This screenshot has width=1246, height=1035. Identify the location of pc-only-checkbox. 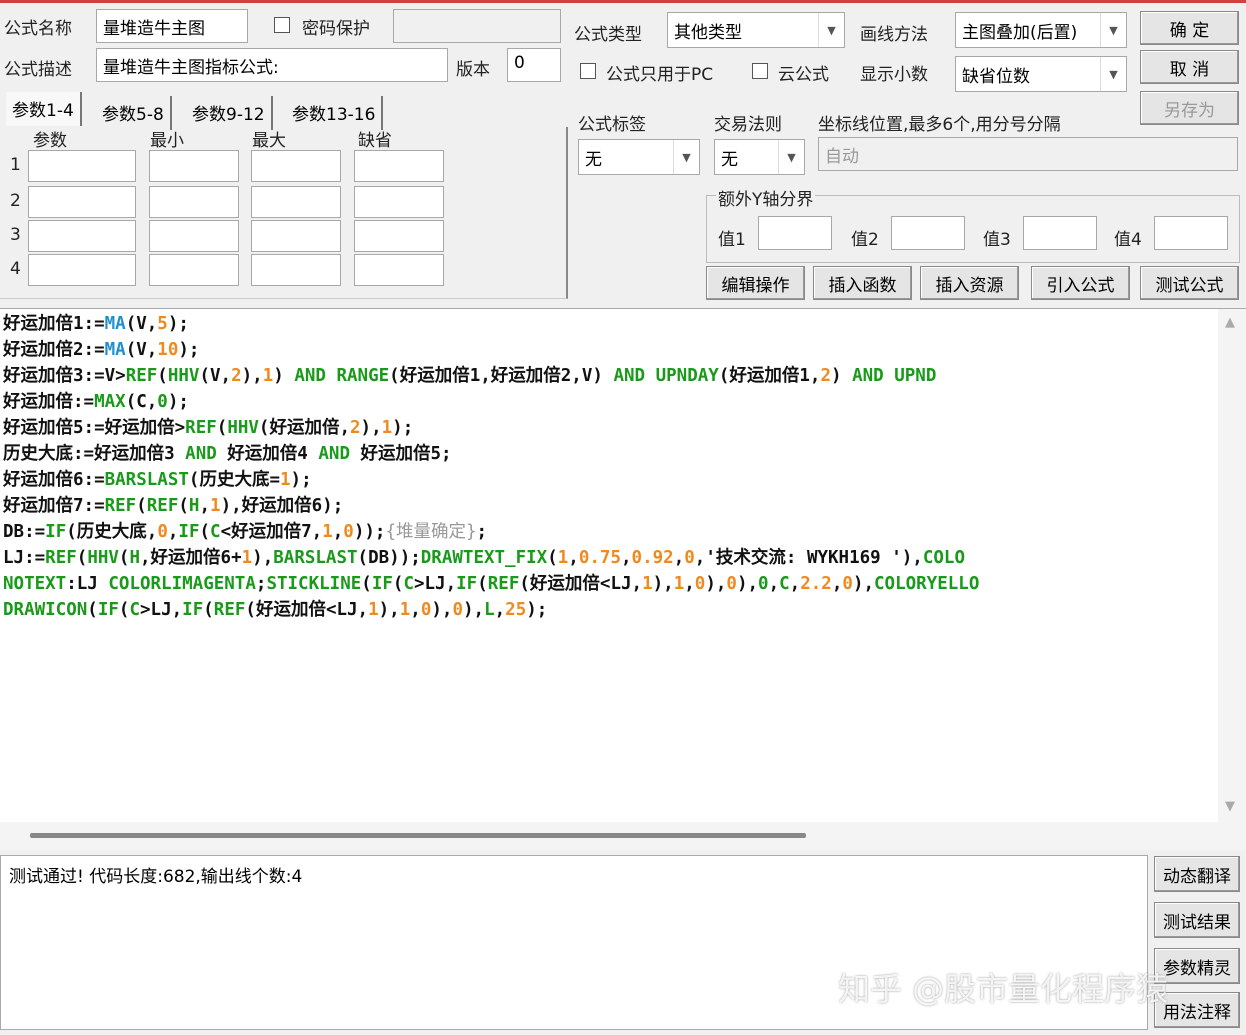
(588, 71).